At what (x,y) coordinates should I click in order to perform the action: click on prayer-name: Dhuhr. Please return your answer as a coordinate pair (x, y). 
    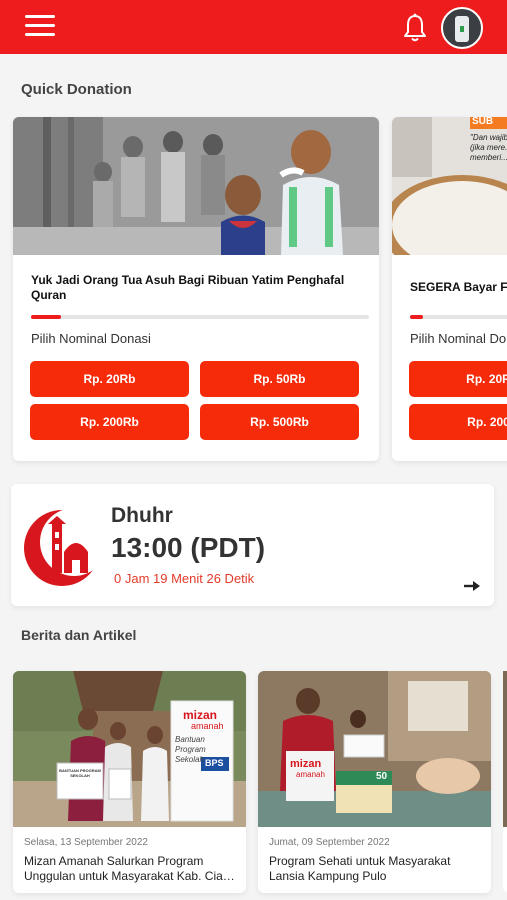
    Looking at the image, I should click on (142, 515).